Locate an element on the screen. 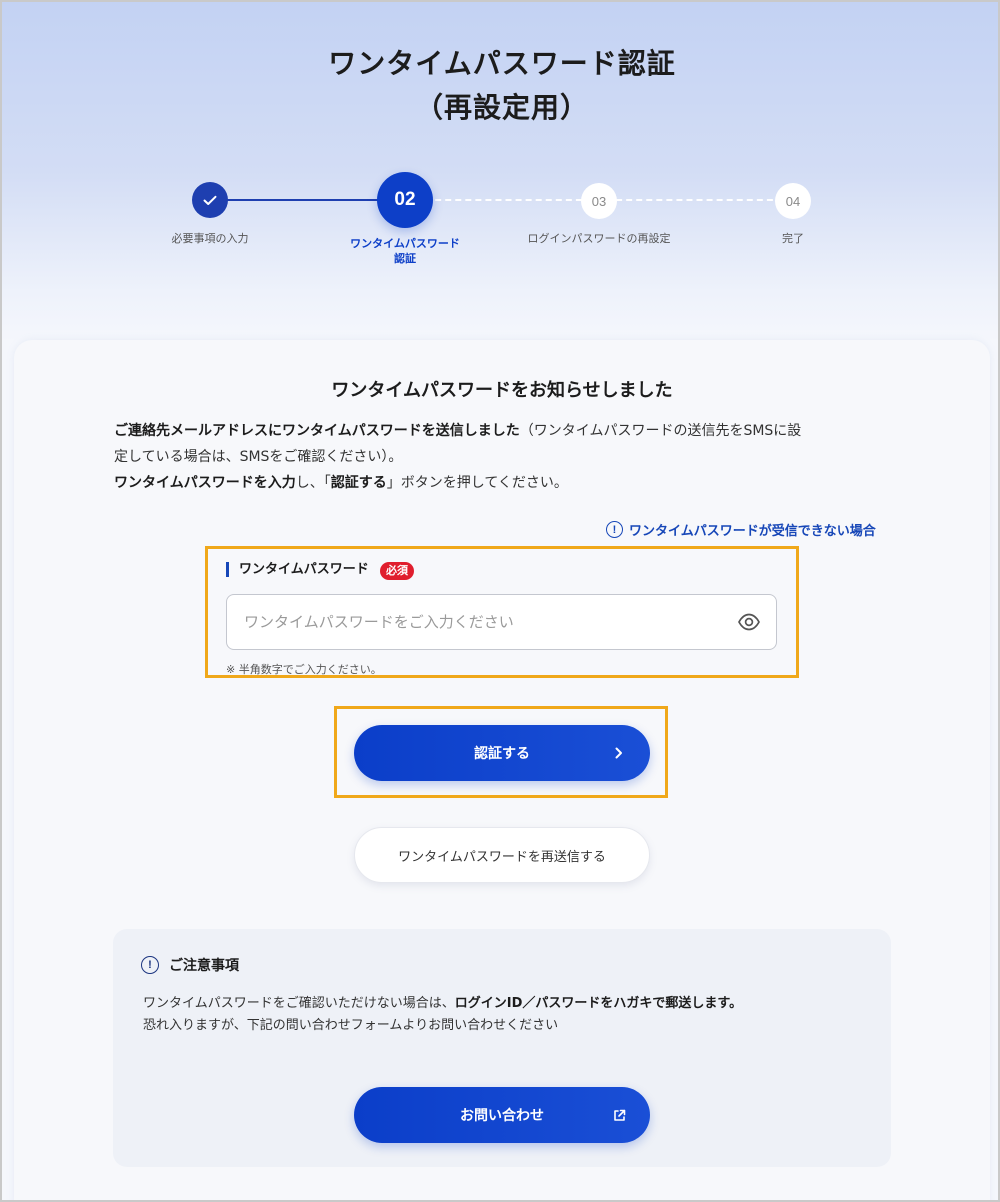 The height and width of the screenshot is (1202, 1000). chevron-right-icon is located at coordinates (619, 753).